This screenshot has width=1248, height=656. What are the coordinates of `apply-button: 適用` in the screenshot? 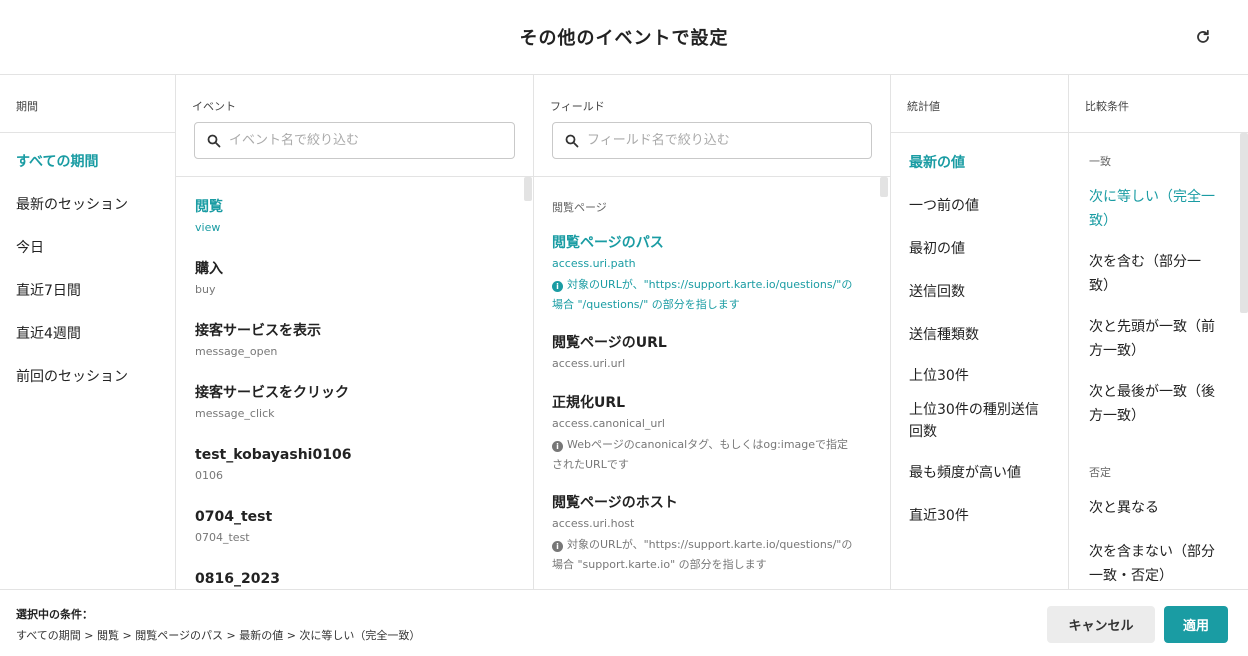 It's located at (1196, 624).